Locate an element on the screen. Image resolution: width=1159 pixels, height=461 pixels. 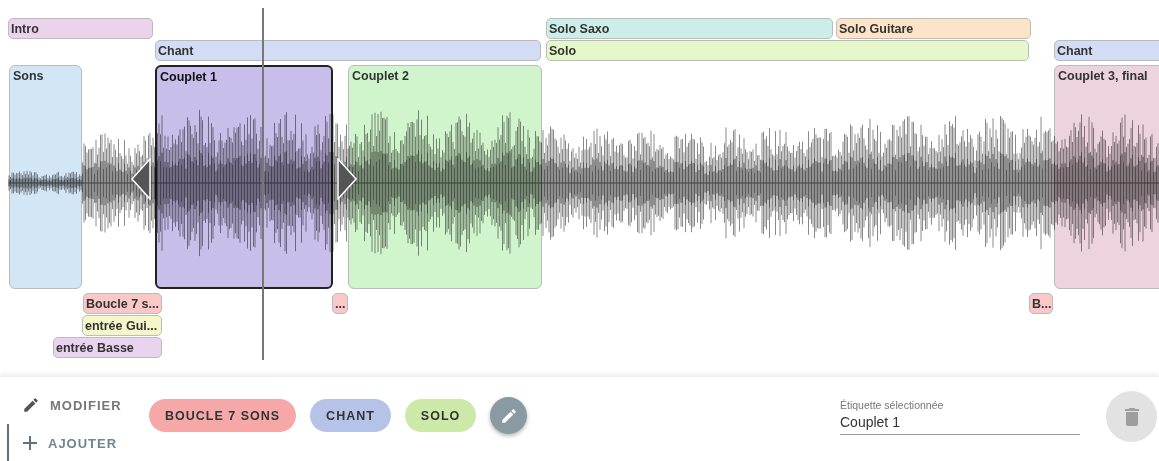
mode-tab: AJOUTER is located at coordinates (73, 442).